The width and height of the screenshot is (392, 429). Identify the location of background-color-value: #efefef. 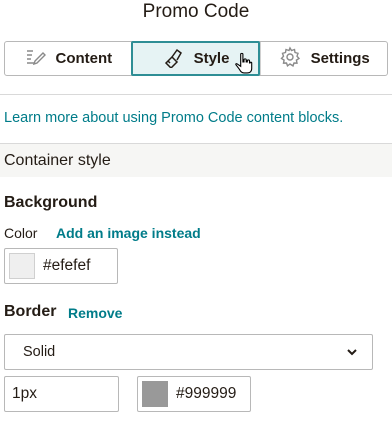
(67, 265).